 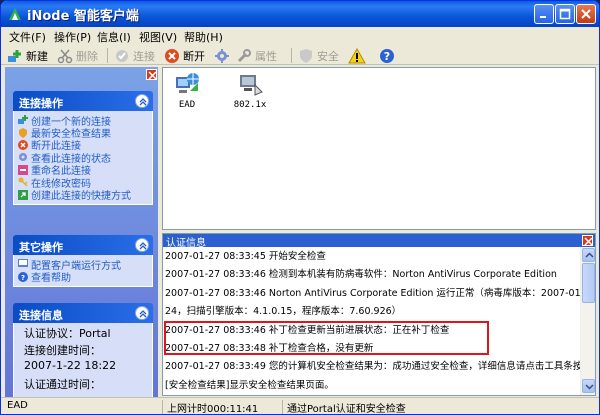 I want to click on auth-log-scrollbar, so click(x=587, y=321).